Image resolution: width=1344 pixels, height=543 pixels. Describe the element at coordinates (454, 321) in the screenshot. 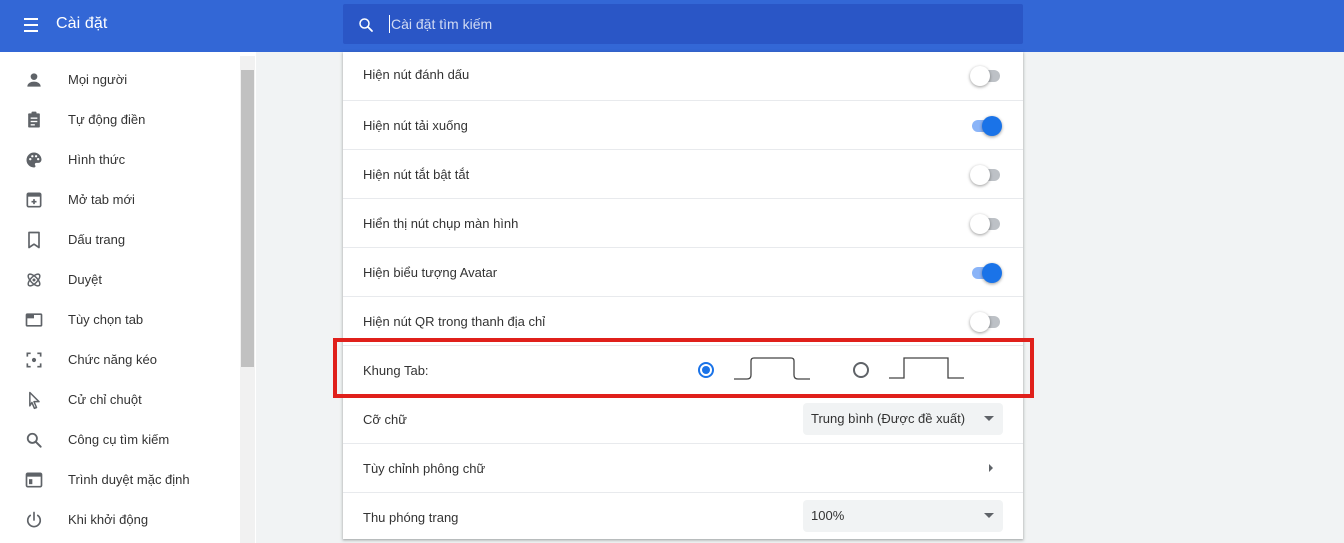

I see `setting-label: Hiện nút QR trong thanh địa chỉ` at that location.